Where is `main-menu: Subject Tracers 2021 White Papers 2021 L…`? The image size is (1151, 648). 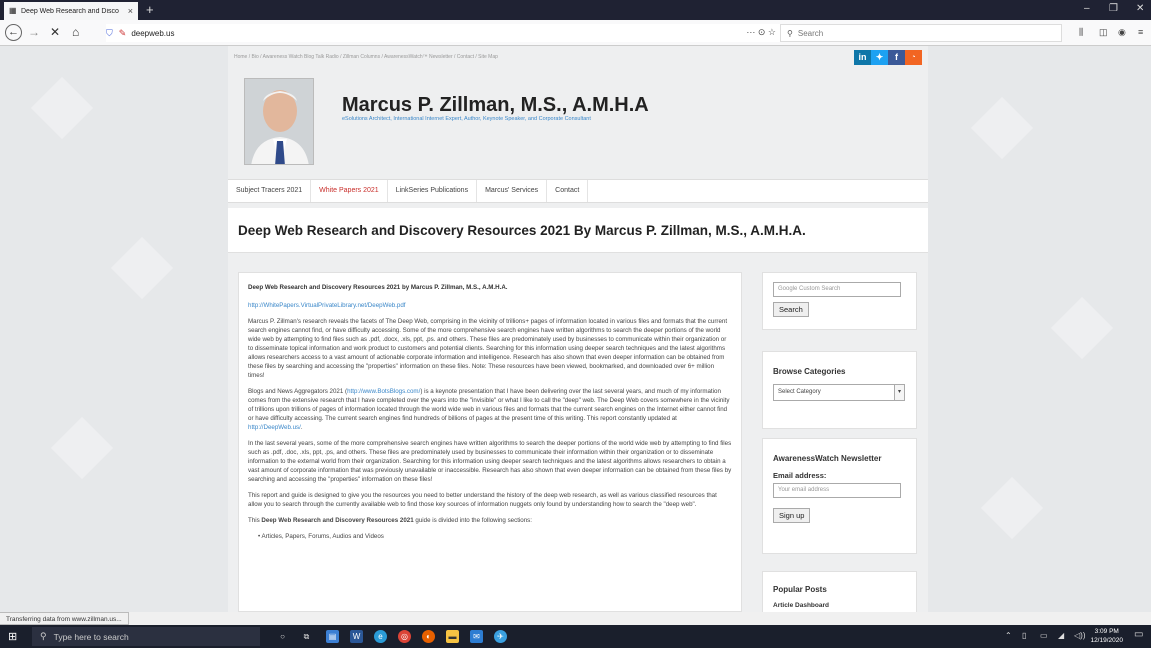
main-menu: Subject Tracers 2021 White Papers 2021 L… is located at coordinates (578, 191).